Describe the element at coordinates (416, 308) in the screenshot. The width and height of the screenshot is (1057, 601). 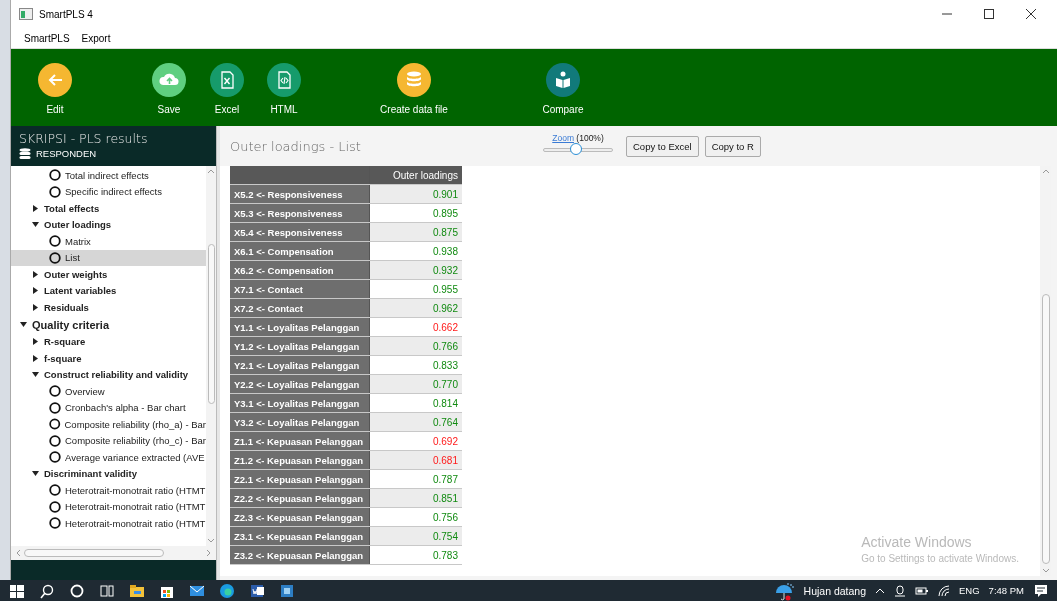
I see `table-cell: 0.962` at that location.